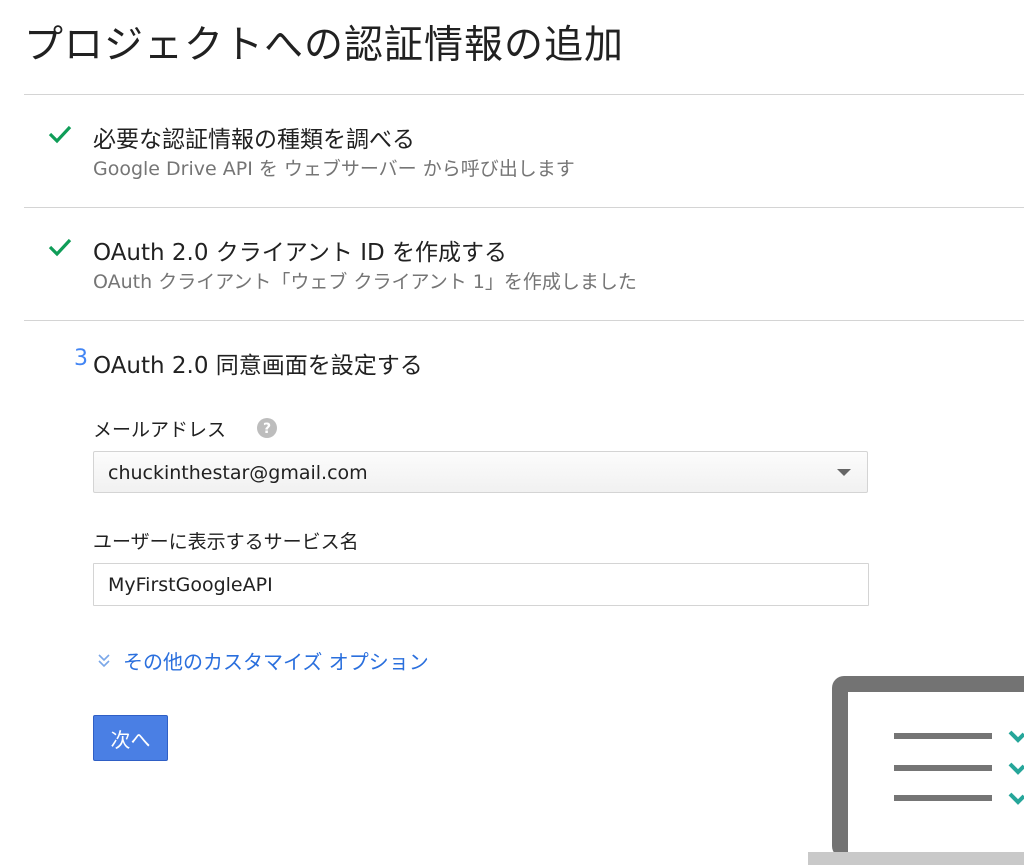 The height and width of the screenshot is (865, 1024). Describe the element at coordinates (258, 366) in the screenshot. I see `step-title: OAuth 2.0 同意画面を設定する` at that location.